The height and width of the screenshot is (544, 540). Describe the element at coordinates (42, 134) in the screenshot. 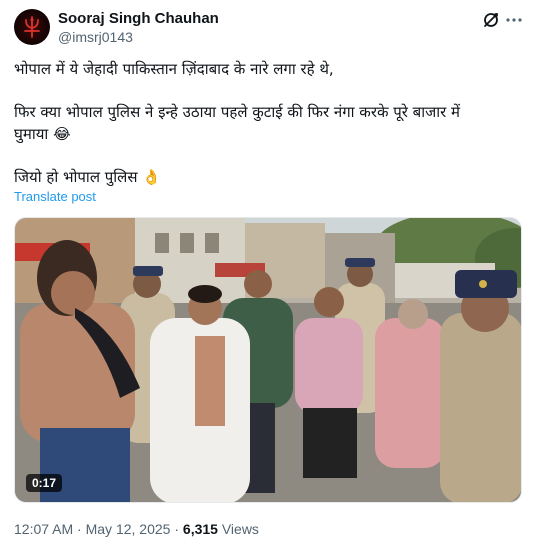

I see `tweet-text-line: घुमाया 😂` at that location.